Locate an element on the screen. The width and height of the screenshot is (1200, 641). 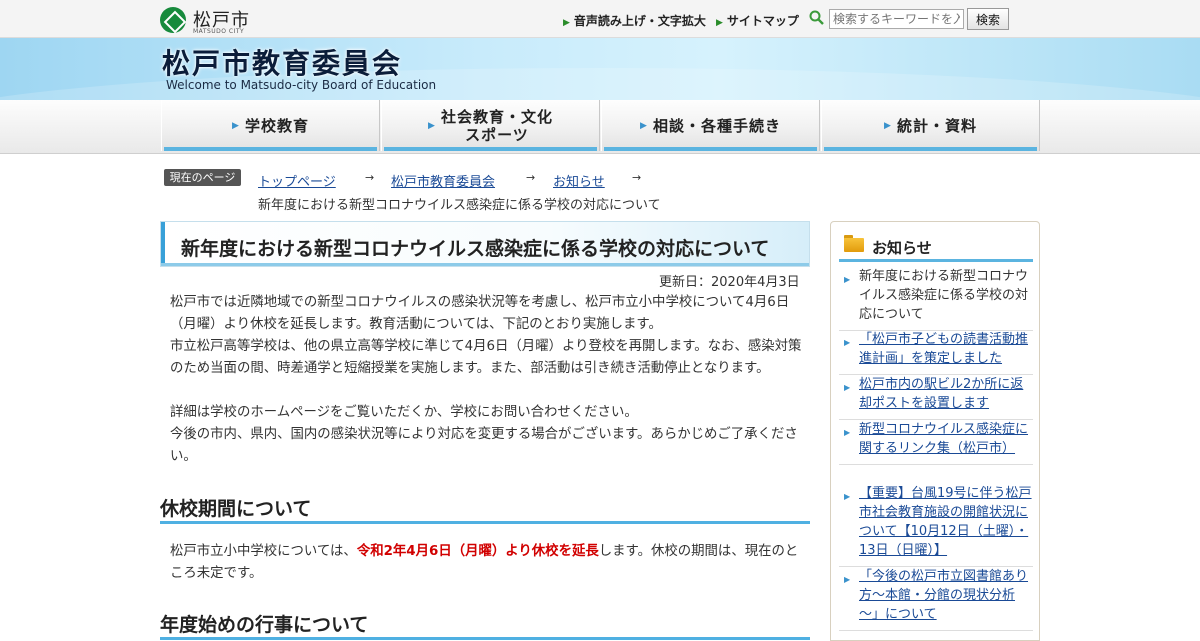
news-link: 「松戸市子どもの読書活動推進計画」を策定しました is located at coordinates (943, 349).